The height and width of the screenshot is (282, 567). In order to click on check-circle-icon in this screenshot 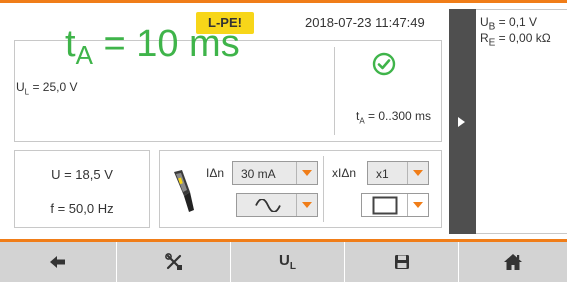, I will do `click(384, 64)`.